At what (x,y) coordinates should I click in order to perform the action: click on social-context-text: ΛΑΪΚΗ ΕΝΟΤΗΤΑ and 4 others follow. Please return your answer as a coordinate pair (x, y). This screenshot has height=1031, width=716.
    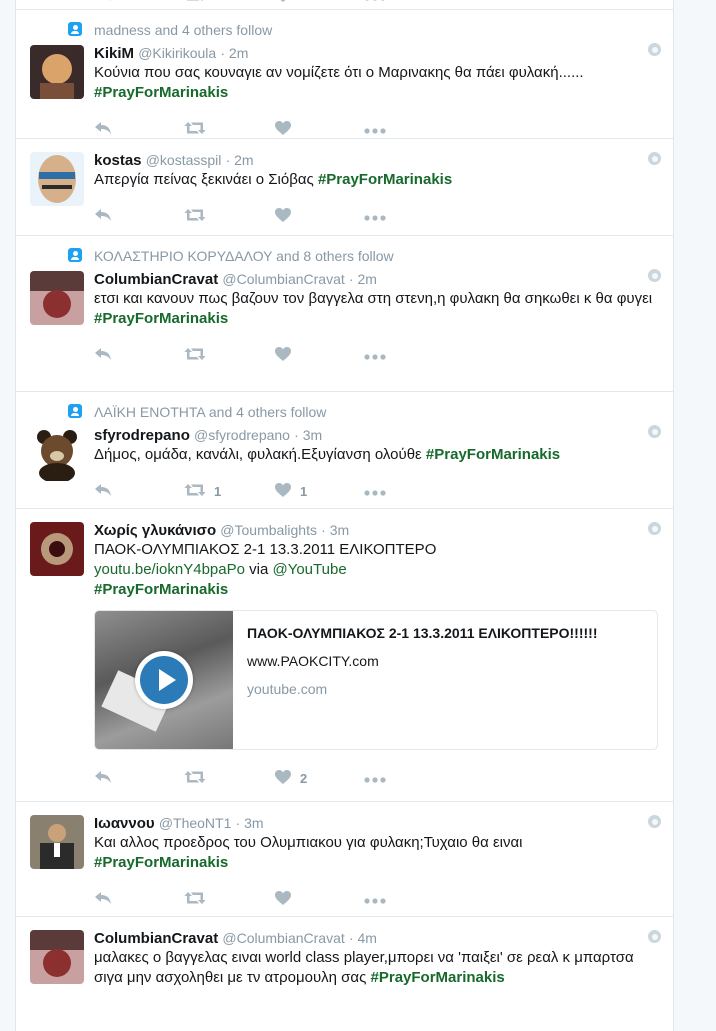
    Looking at the image, I should click on (210, 412).